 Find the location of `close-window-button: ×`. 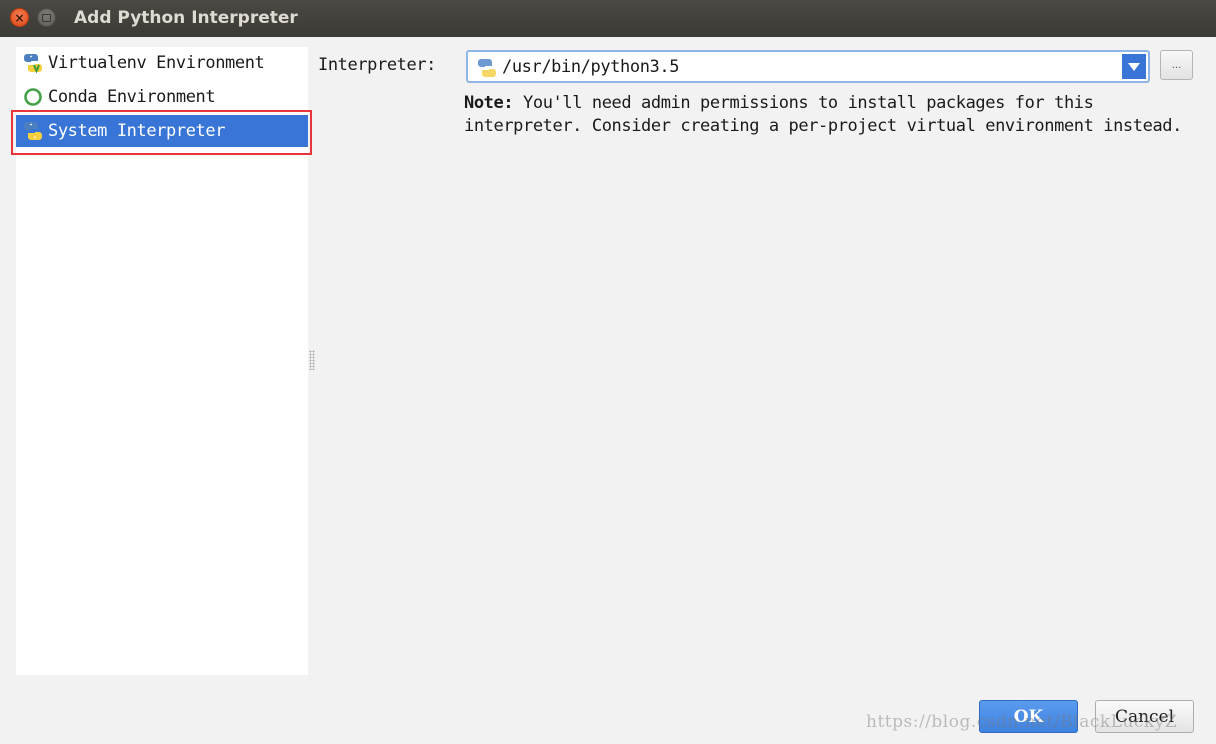

close-window-button: × is located at coordinates (19, 17).